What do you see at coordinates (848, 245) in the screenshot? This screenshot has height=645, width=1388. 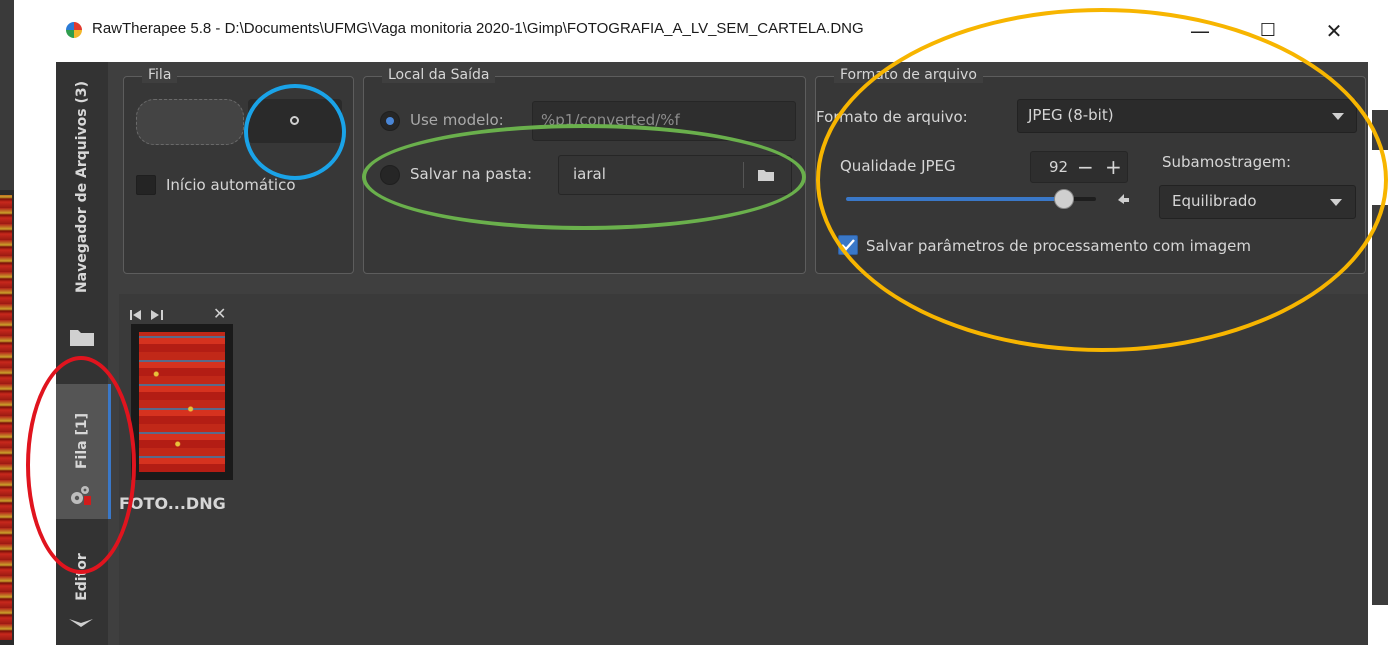 I see `save-params-checkbox` at bounding box center [848, 245].